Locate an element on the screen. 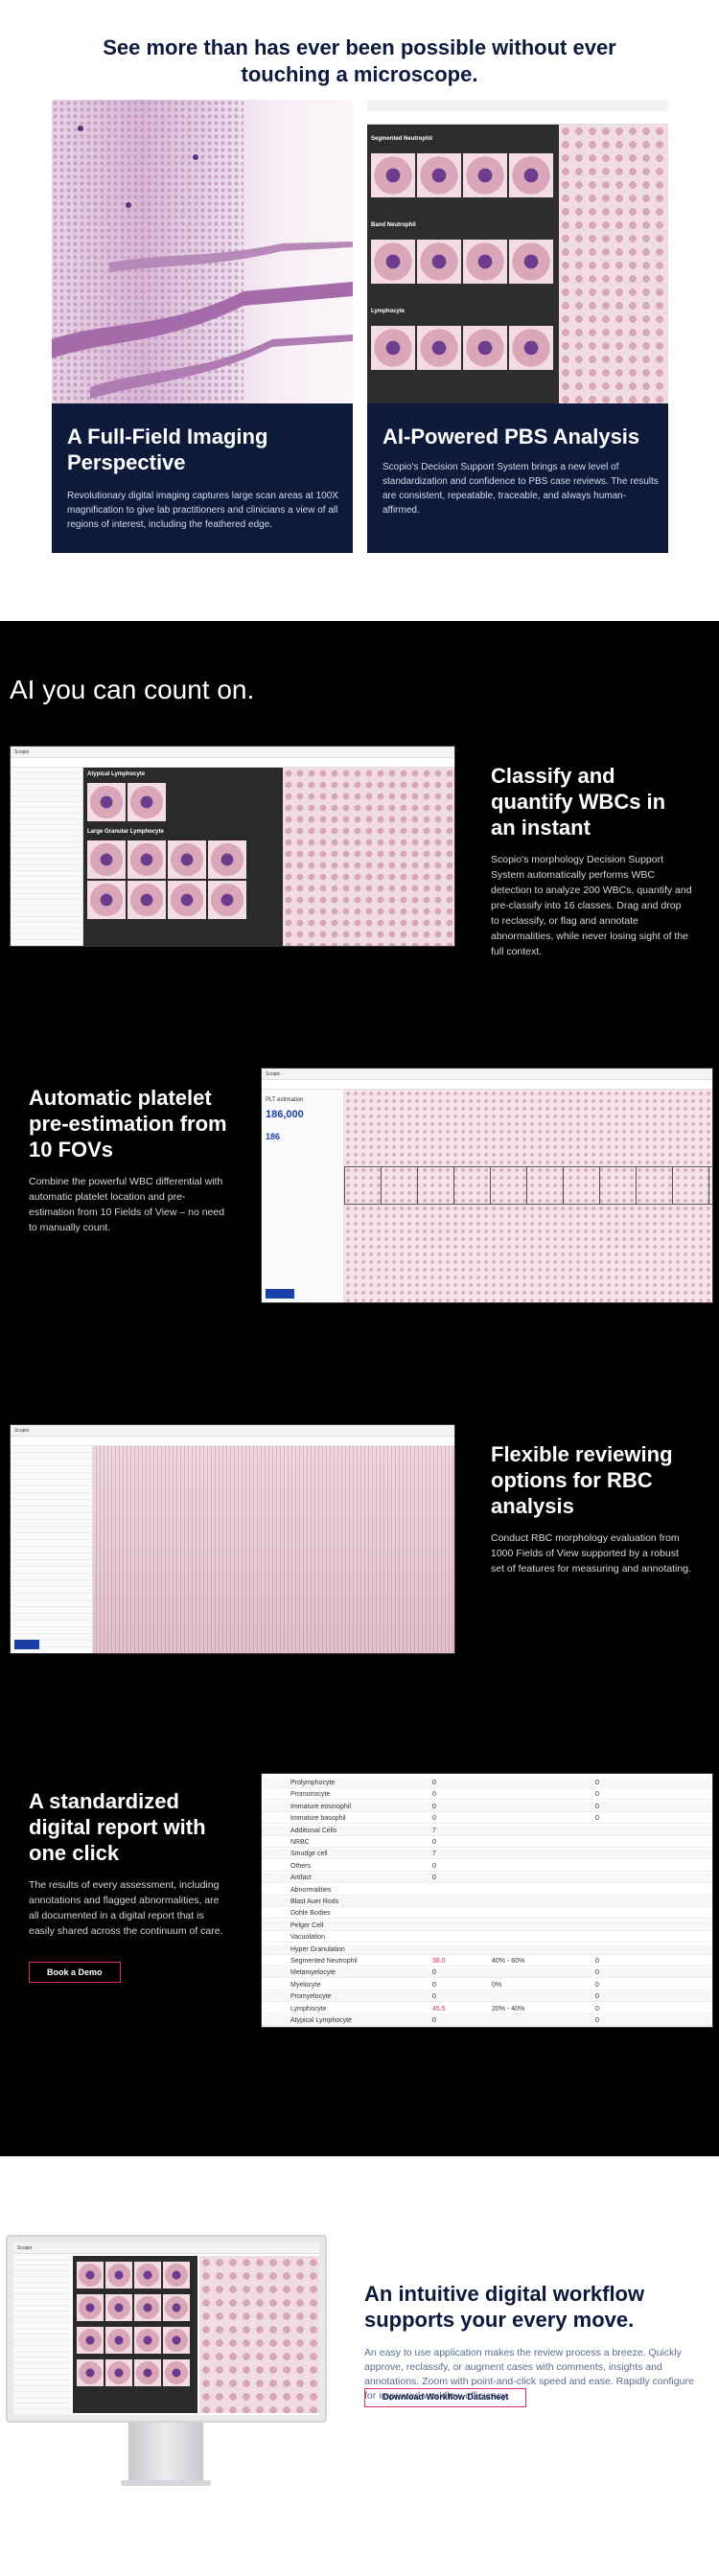 The width and height of the screenshot is (719, 2576). table-cell: Segmented Neutrophil is located at coordinates (324, 1961).